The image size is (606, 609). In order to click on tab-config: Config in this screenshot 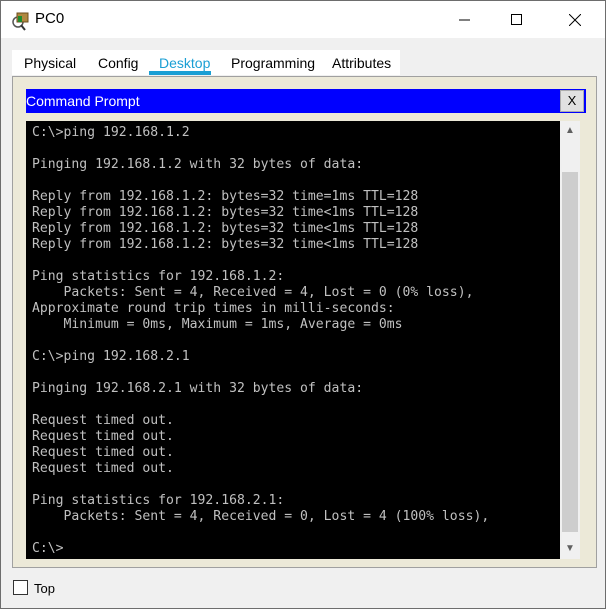, I will do `click(118, 63)`.